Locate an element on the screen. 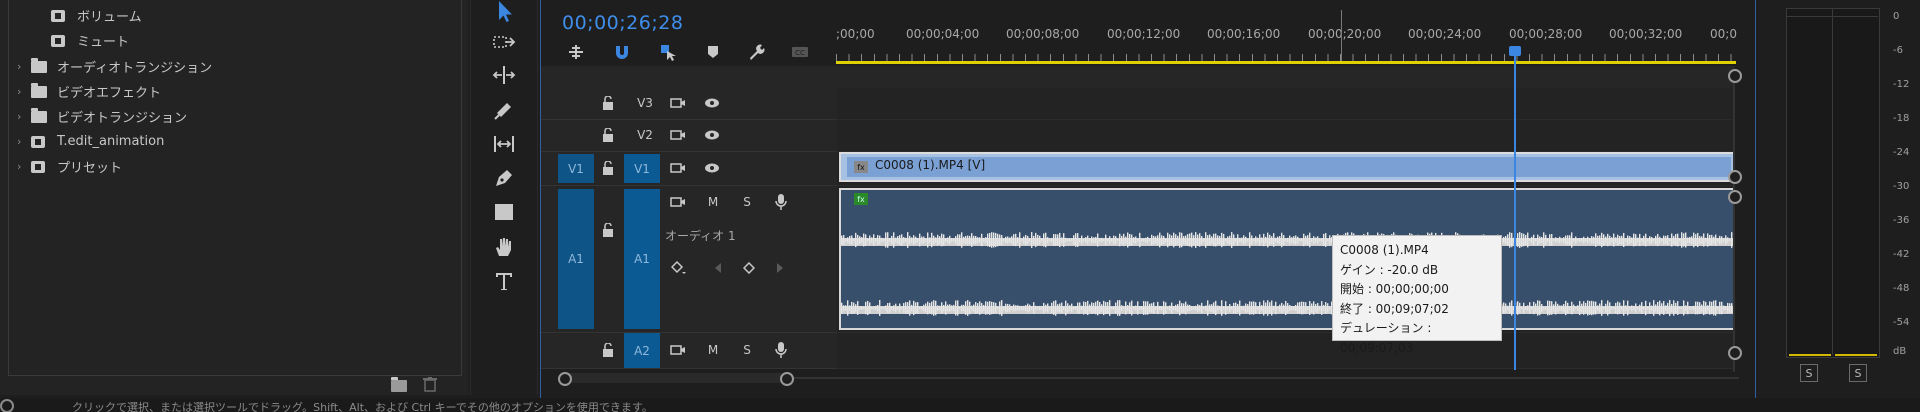 The height and width of the screenshot is (412, 1920). mute-button-a1: M is located at coordinates (713, 202).